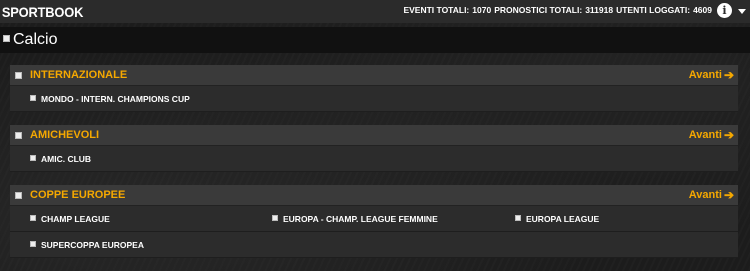 Image resolution: width=750 pixels, height=271 pixels. What do you see at coordinates (599, 10) in the screenshot?
I see `pronostici-value: 311918` at bounding box center [599, 10].